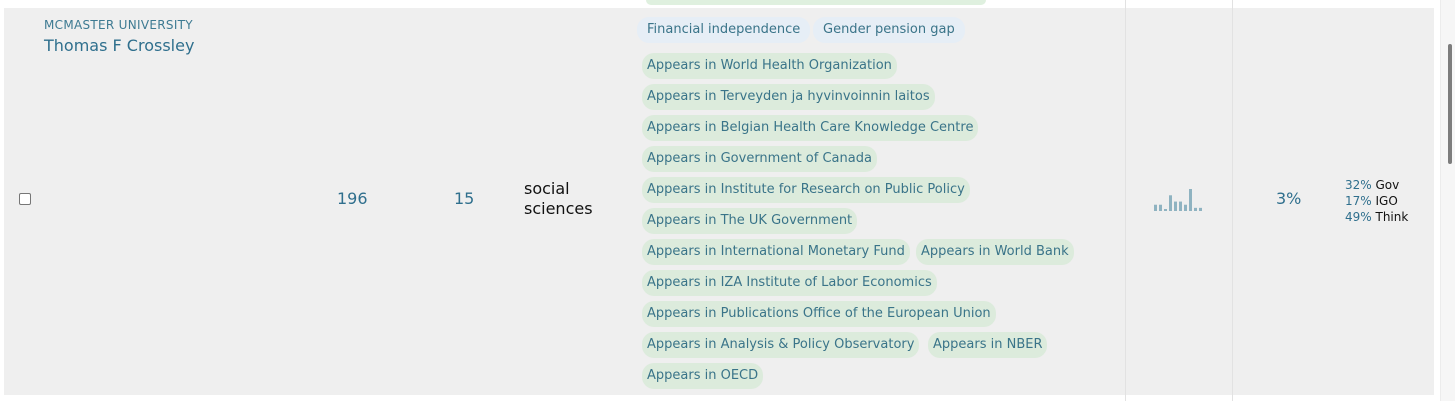 The image size is (1455, 401). I want to click on research-field: social sciences, so click(558, 199).